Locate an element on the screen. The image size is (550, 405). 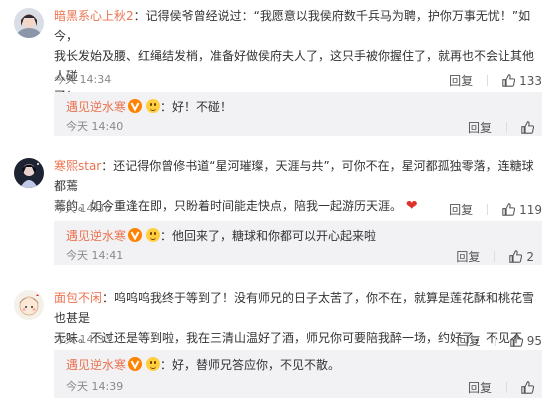
reply-time: 今天 14:39 is located at coordinates (95, 386).